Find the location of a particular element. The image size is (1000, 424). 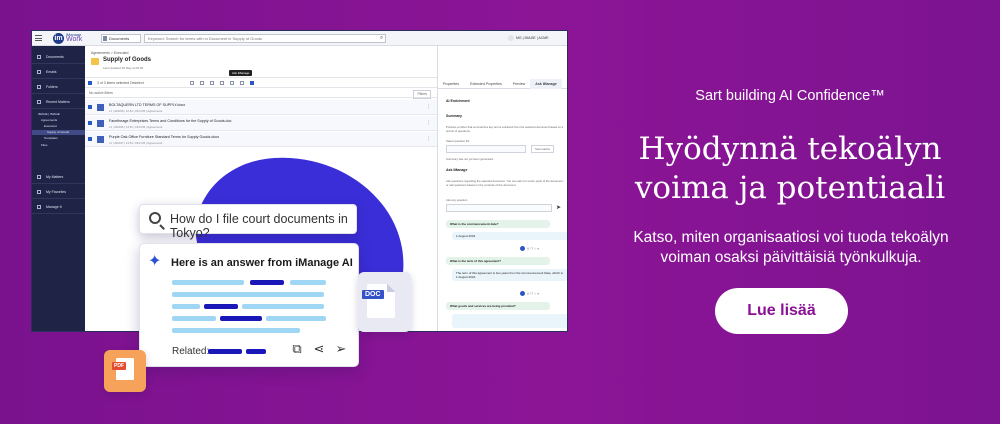

sidebar-label: Emails is located at coordinates (51, 72).